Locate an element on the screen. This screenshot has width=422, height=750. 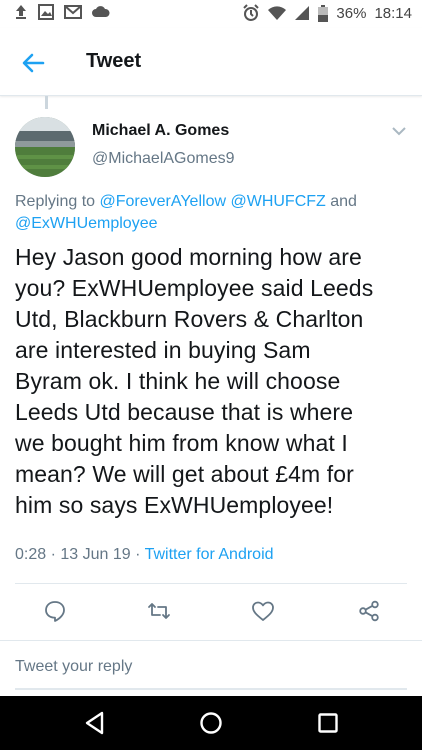
retweet-button is located at coordinates (159, 611).